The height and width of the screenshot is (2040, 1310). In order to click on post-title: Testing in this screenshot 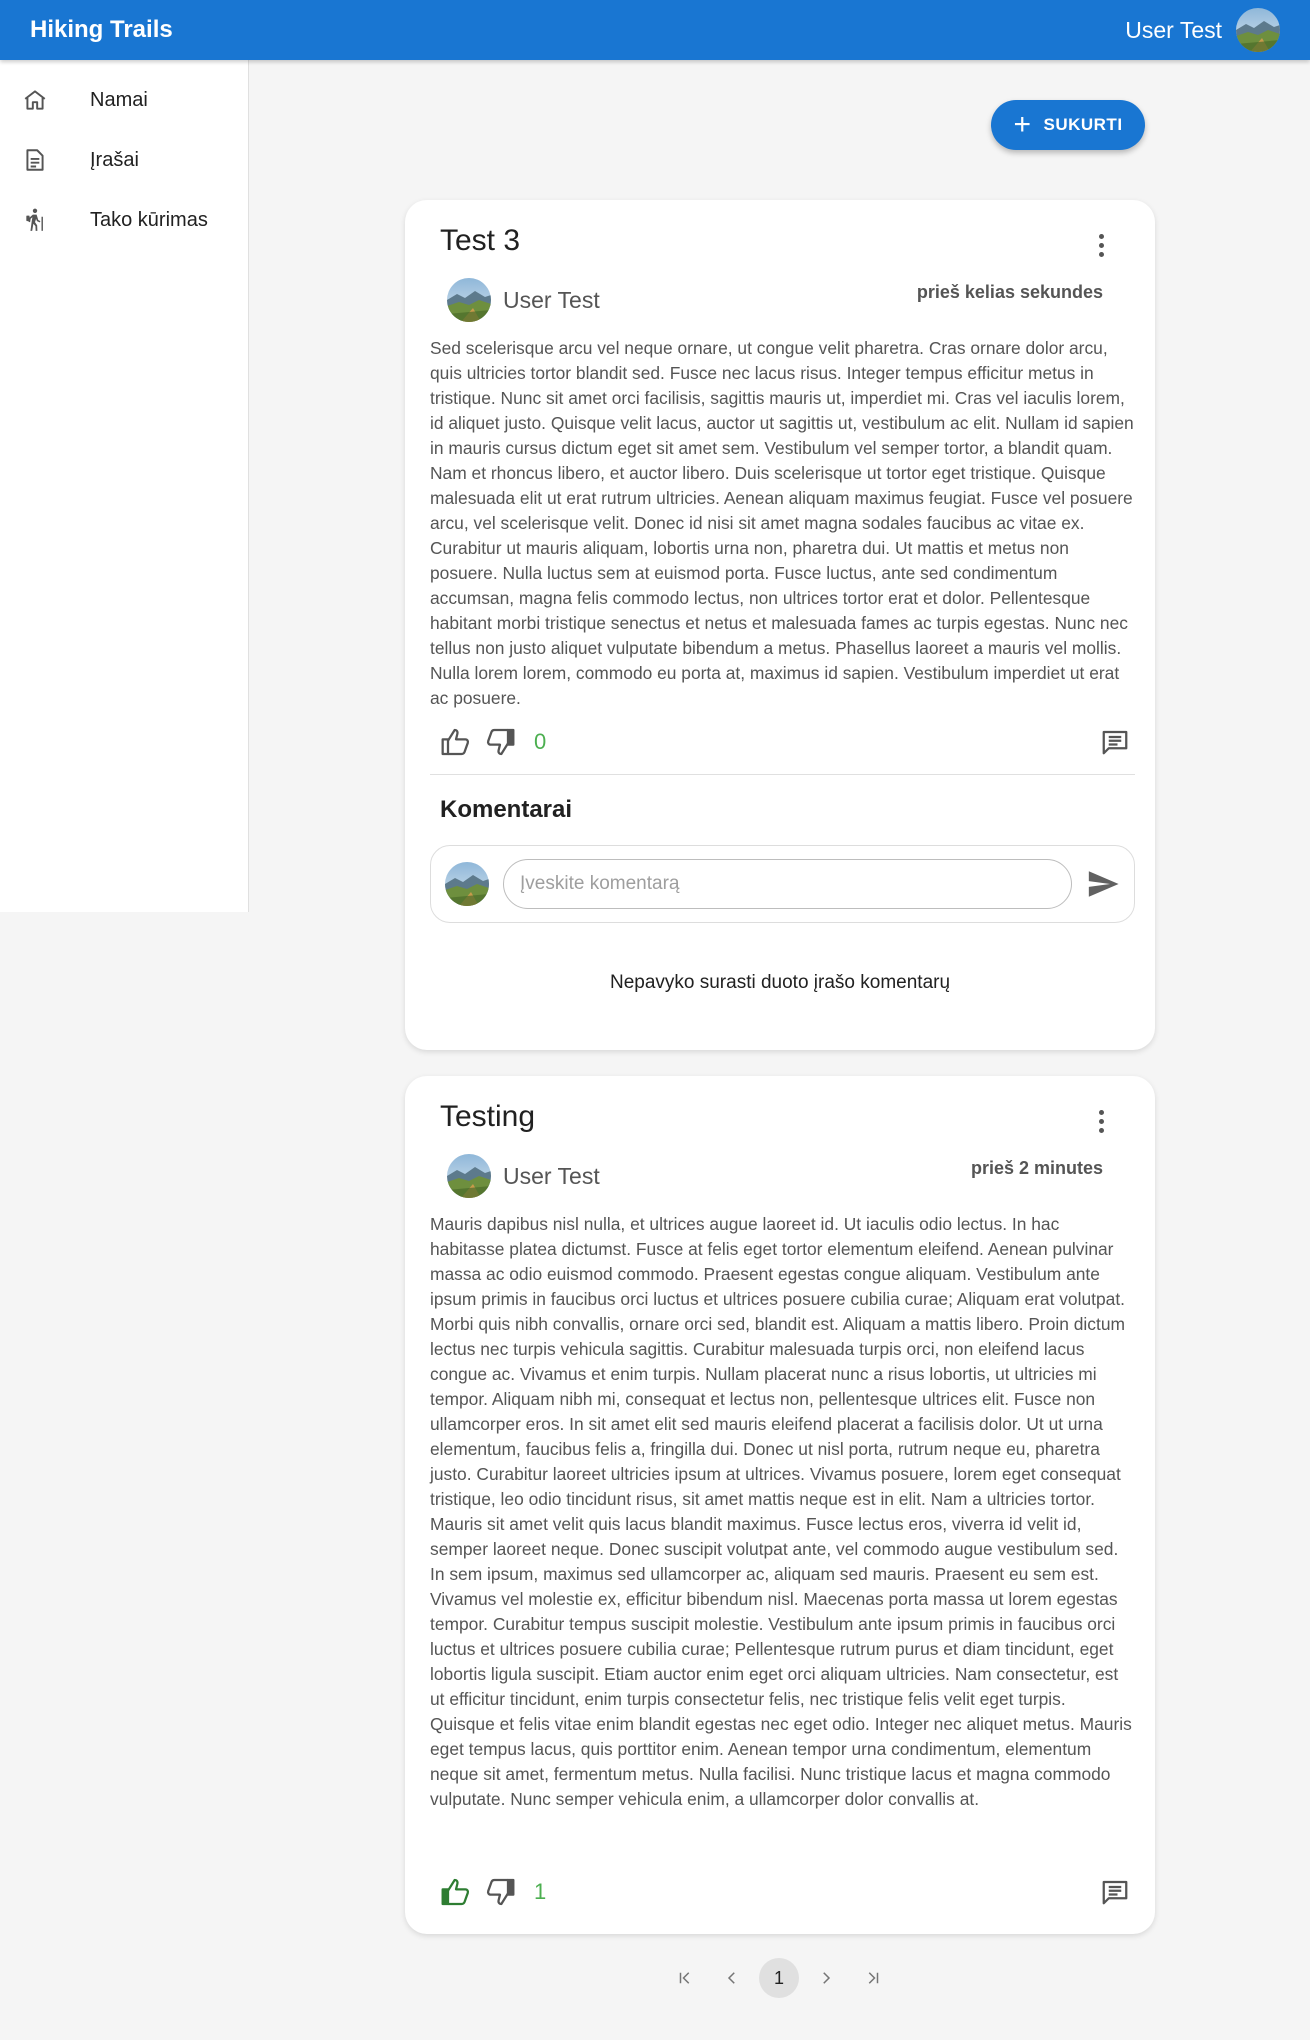, I will do `click(488, 1116)`.